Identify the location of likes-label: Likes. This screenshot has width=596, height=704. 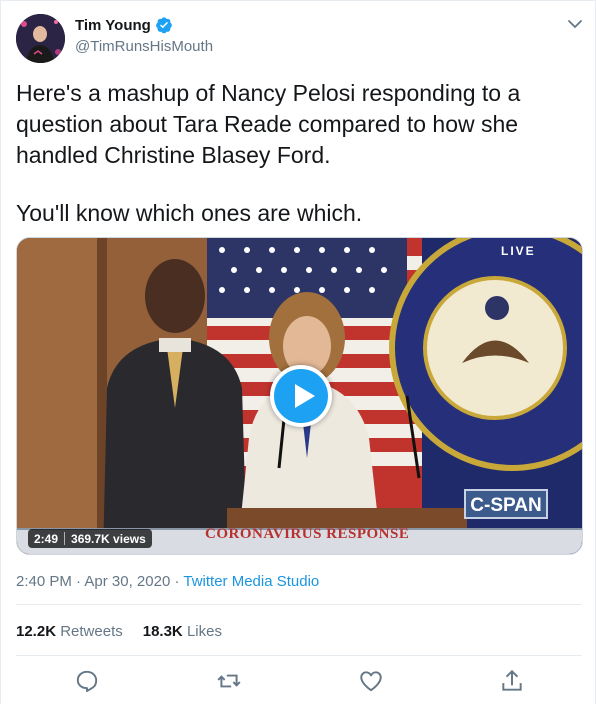
(204, 631).